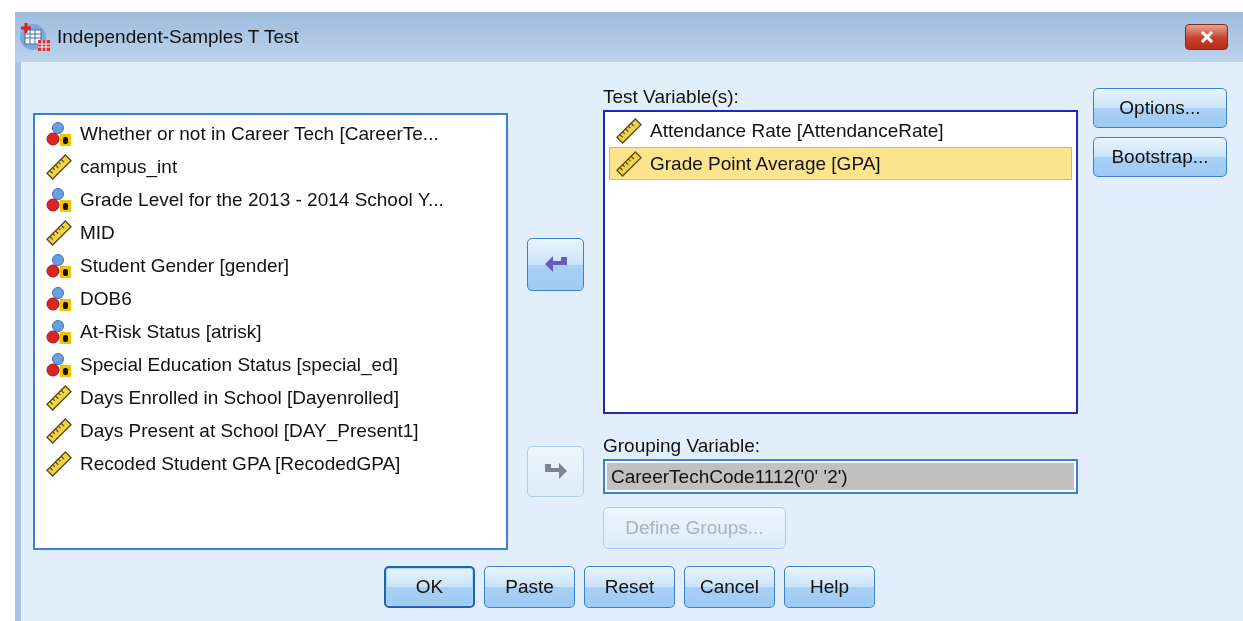 The width and height of the screenshot is (1243, 621). What do you see at coordinates (178, 37) in the screenshot?
I see `window-title: Independent-Samples T Test` at bounding box center [178, 37].